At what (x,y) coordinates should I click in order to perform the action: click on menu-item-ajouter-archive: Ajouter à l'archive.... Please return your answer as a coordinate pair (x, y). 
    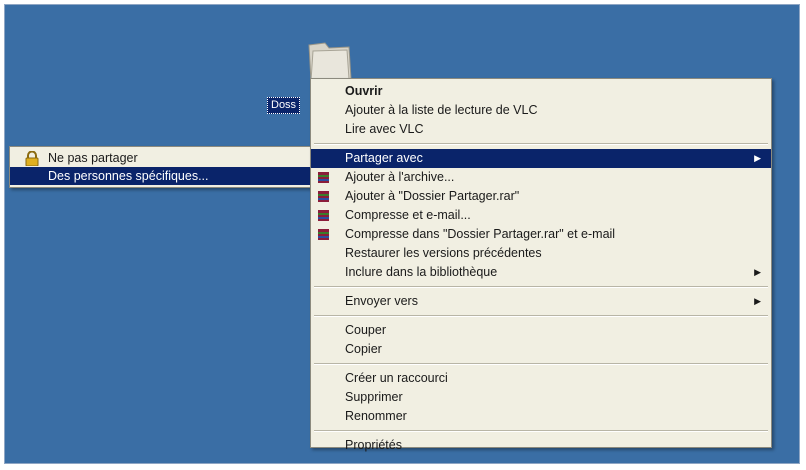
    Looking at the image, I should click on (541, 177).